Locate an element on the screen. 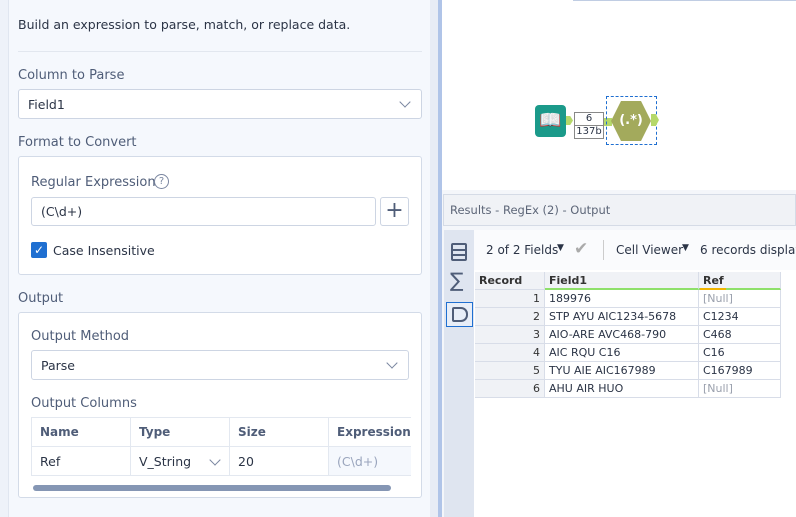 This screenshot has width=796, height=517. connection-record-count: 6 137b is located at coordinates (589, 125).